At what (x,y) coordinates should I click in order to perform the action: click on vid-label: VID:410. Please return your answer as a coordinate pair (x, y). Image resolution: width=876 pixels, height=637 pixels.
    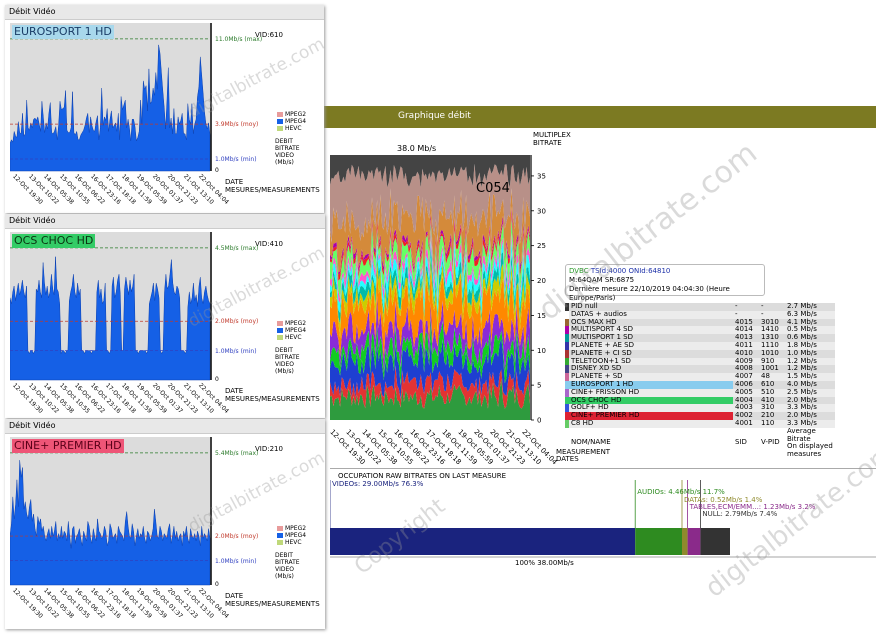
    Looking at the image, I should click on (269, 244).